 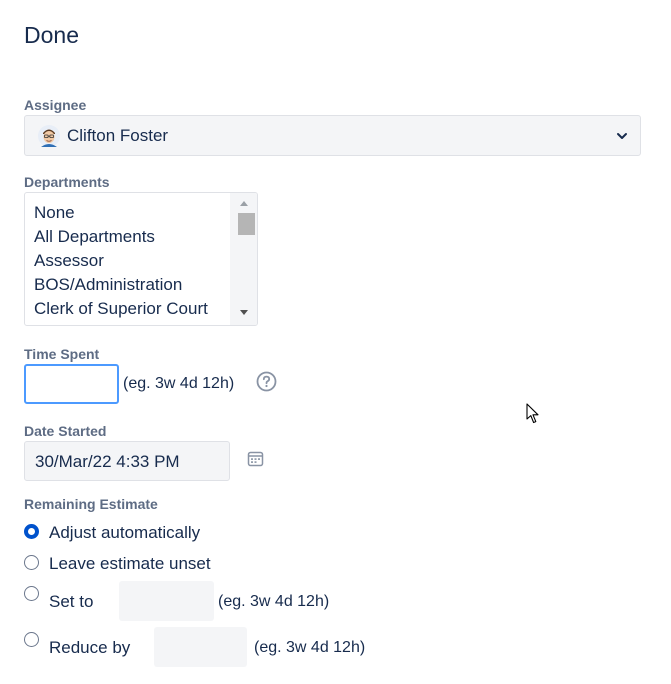 I want to click on radio-adjust-automatically, so click(x=31, y=531).